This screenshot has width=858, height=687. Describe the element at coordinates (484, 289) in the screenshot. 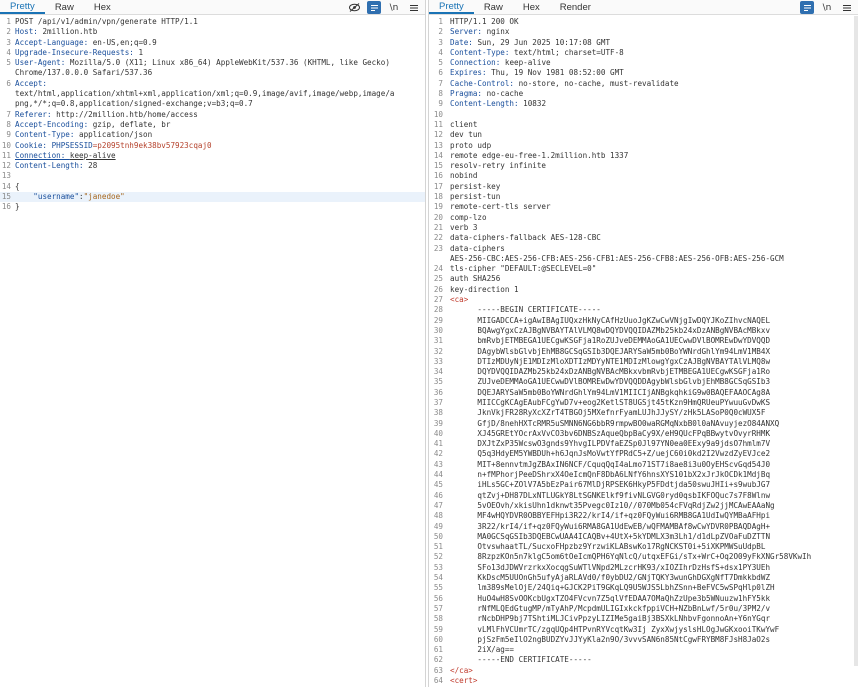

I see `code-token: key-direction 1` at that location.